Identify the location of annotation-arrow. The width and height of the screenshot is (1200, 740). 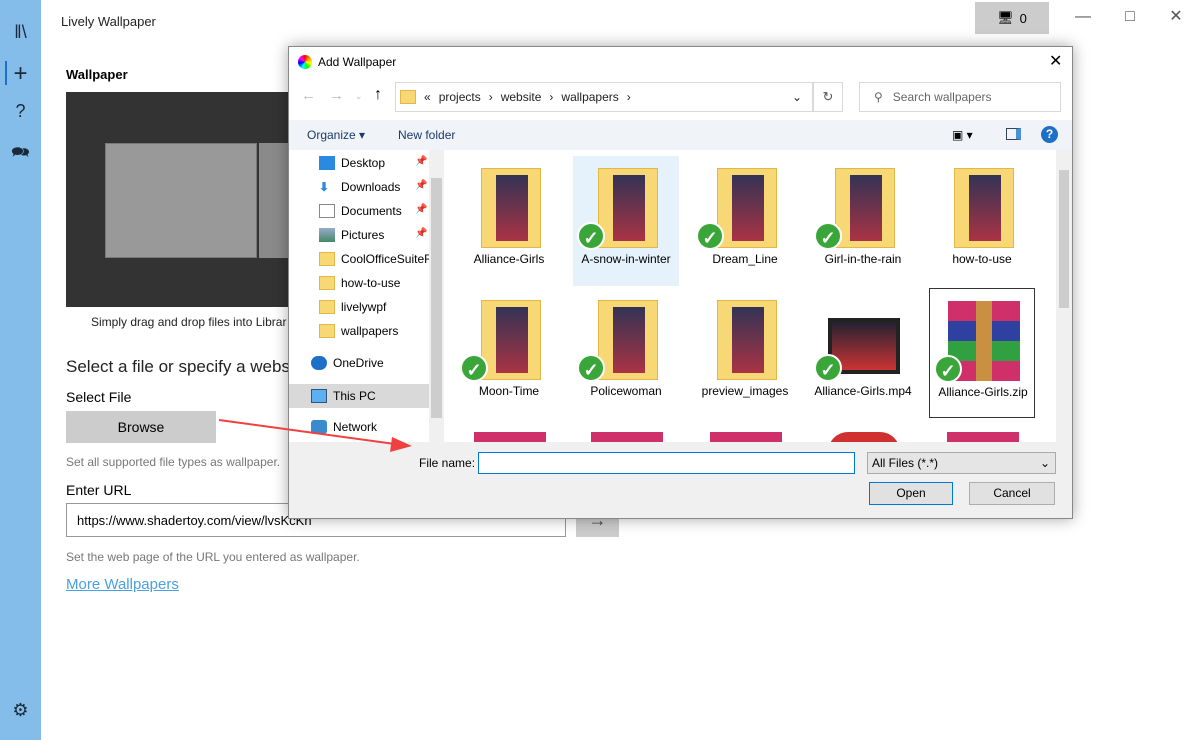
(315, 435).